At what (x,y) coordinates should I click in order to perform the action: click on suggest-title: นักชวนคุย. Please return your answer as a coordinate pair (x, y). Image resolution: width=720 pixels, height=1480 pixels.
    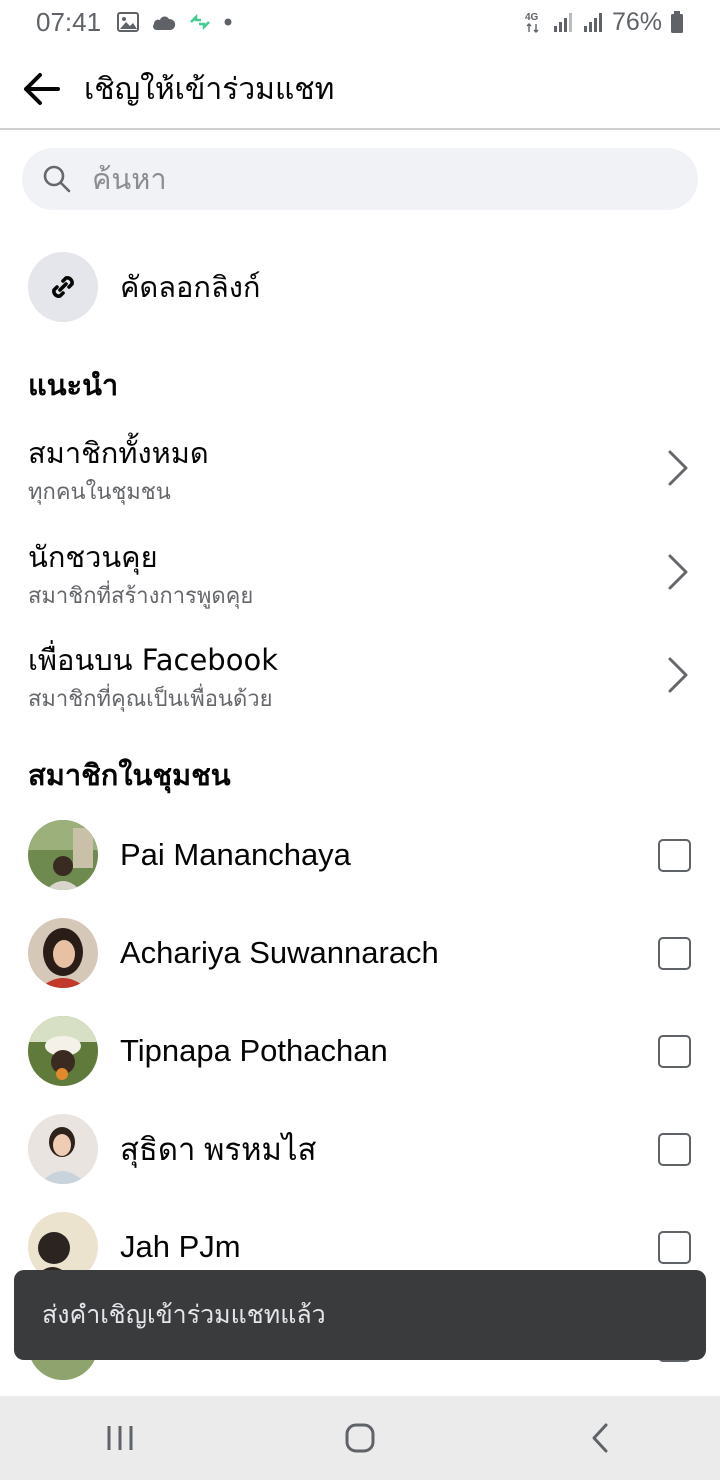
    Looking at the image, I should click on (93, 557).